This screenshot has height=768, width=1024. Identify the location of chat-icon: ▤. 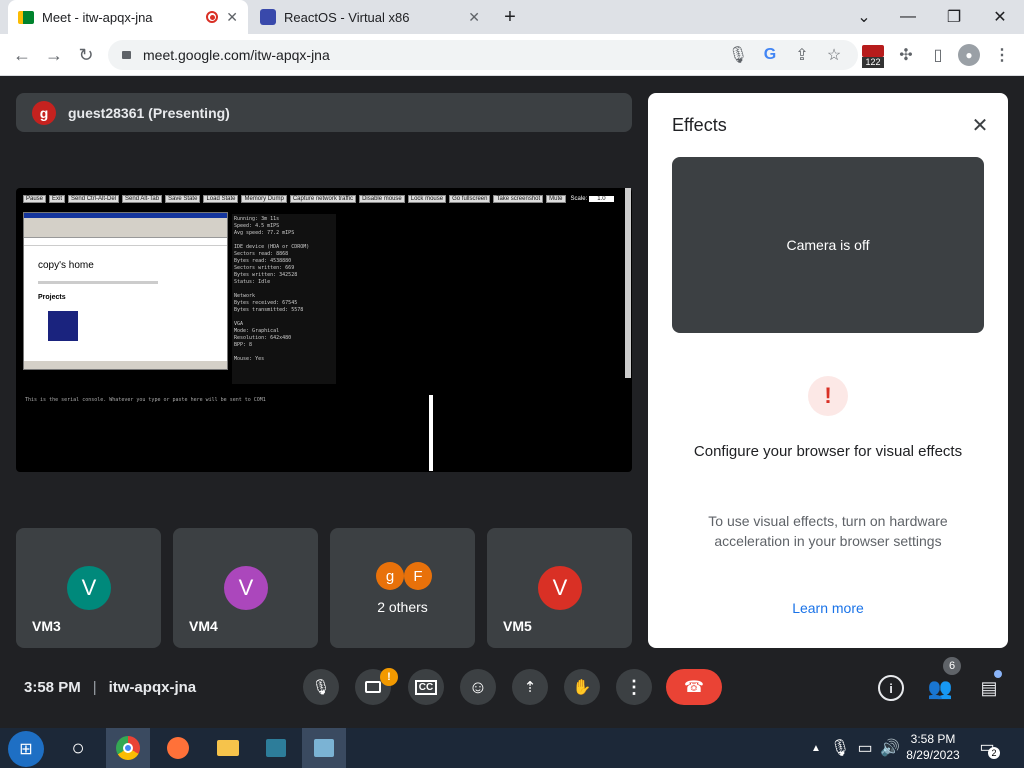
(989, 688).